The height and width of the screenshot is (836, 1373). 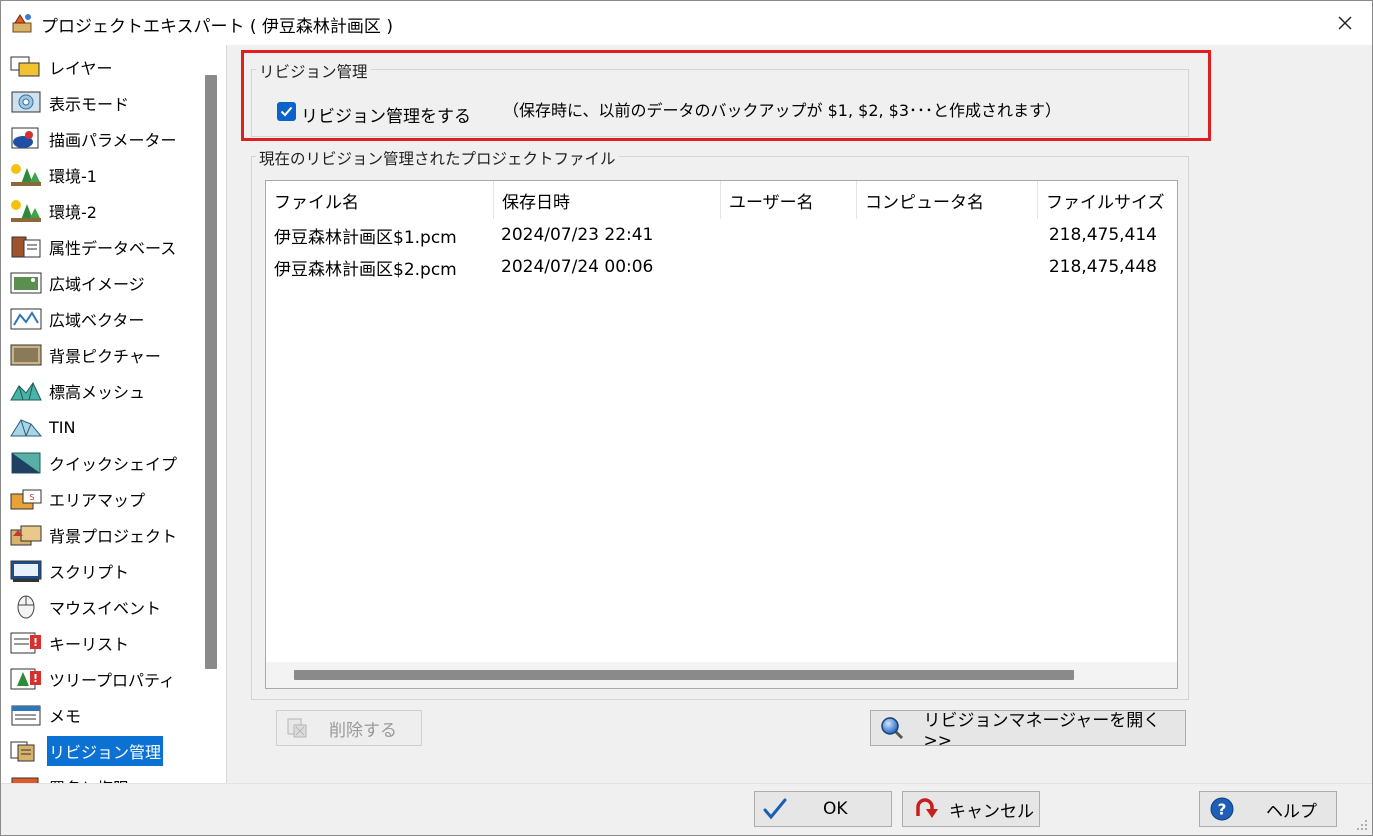 I want to click on close-button, so click(x=1345, y=23).